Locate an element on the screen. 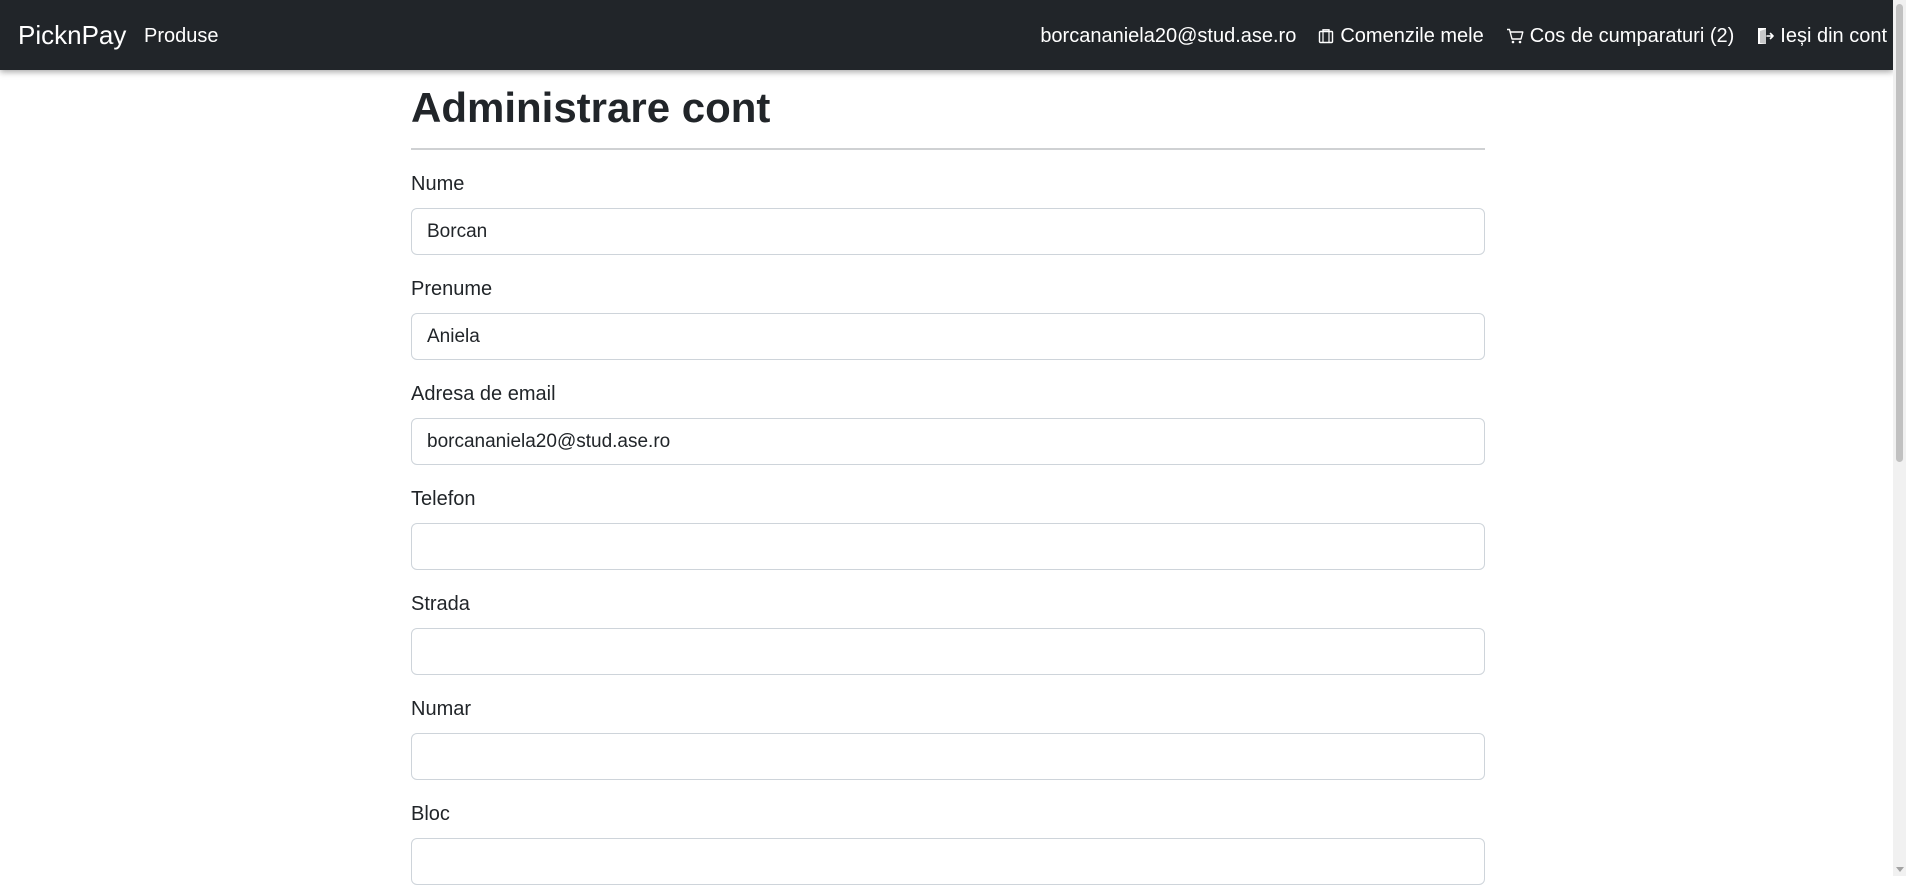  input-email is located at coordinates (948, 441).